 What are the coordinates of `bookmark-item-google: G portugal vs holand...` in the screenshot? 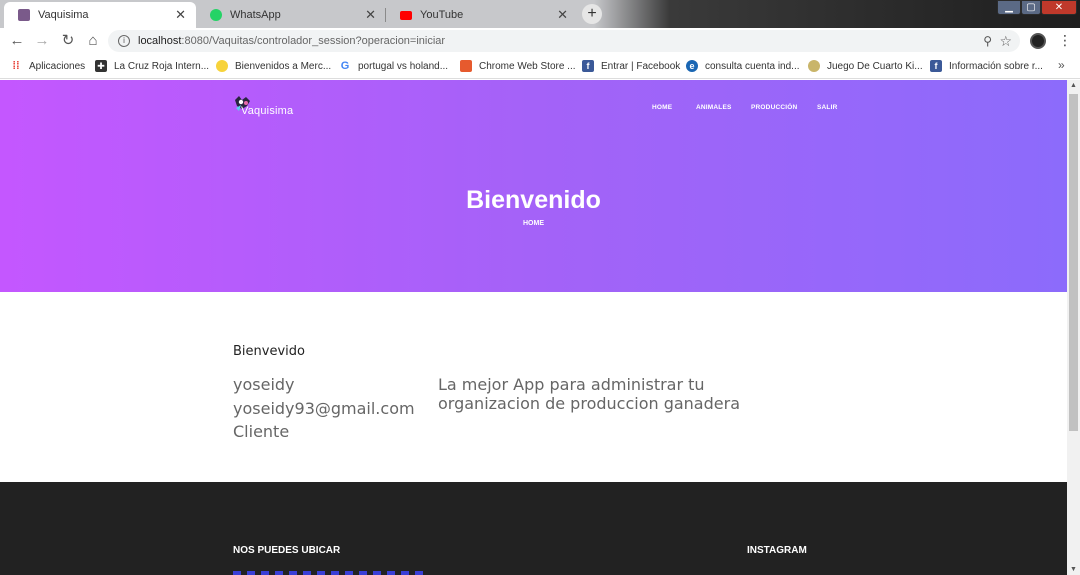 It's located at (393, 66).